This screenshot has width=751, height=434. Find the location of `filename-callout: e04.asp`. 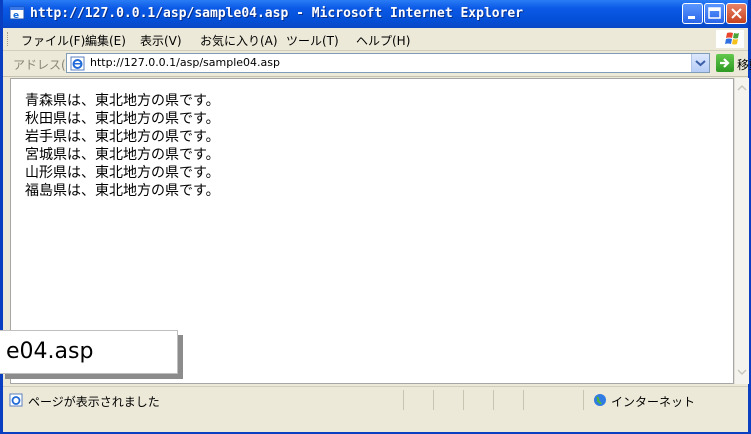

filename-callout: e04.asp is located at coordinates (89, 352).